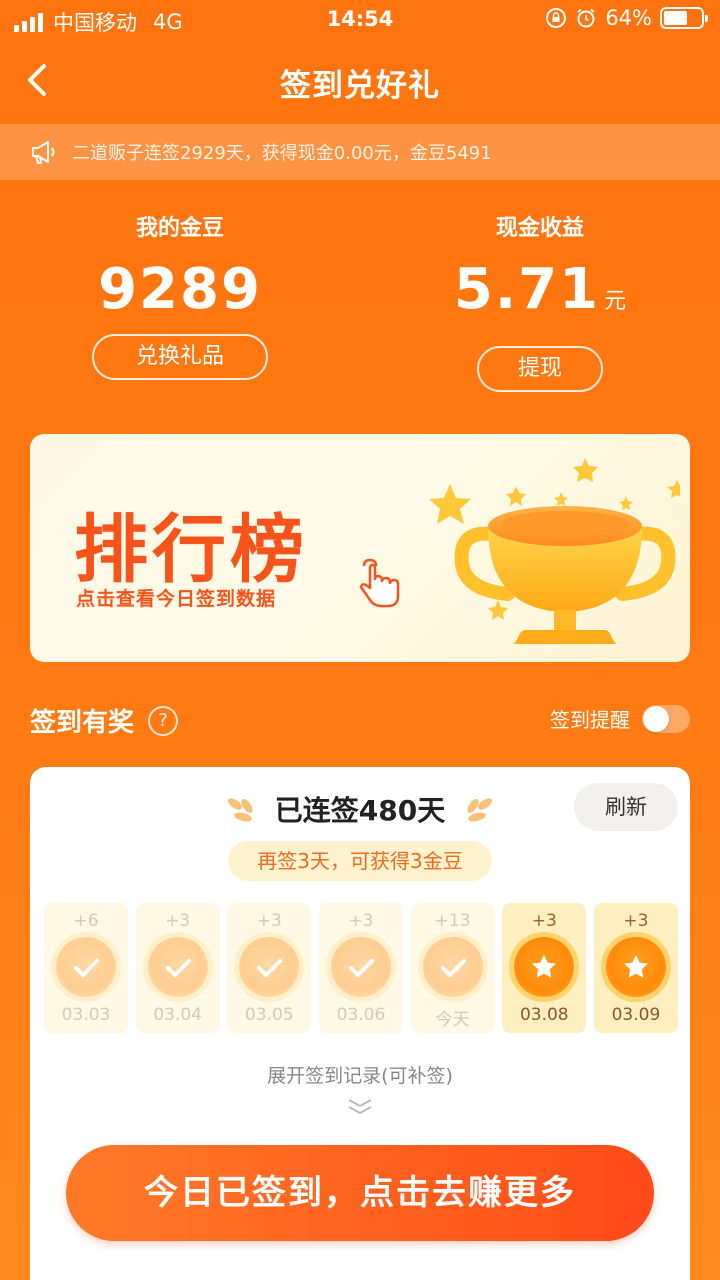  What do you see at coordinates (615, 301) in the screenshot?
I see `cash-unit: 元` at bounding box center [615, 301].